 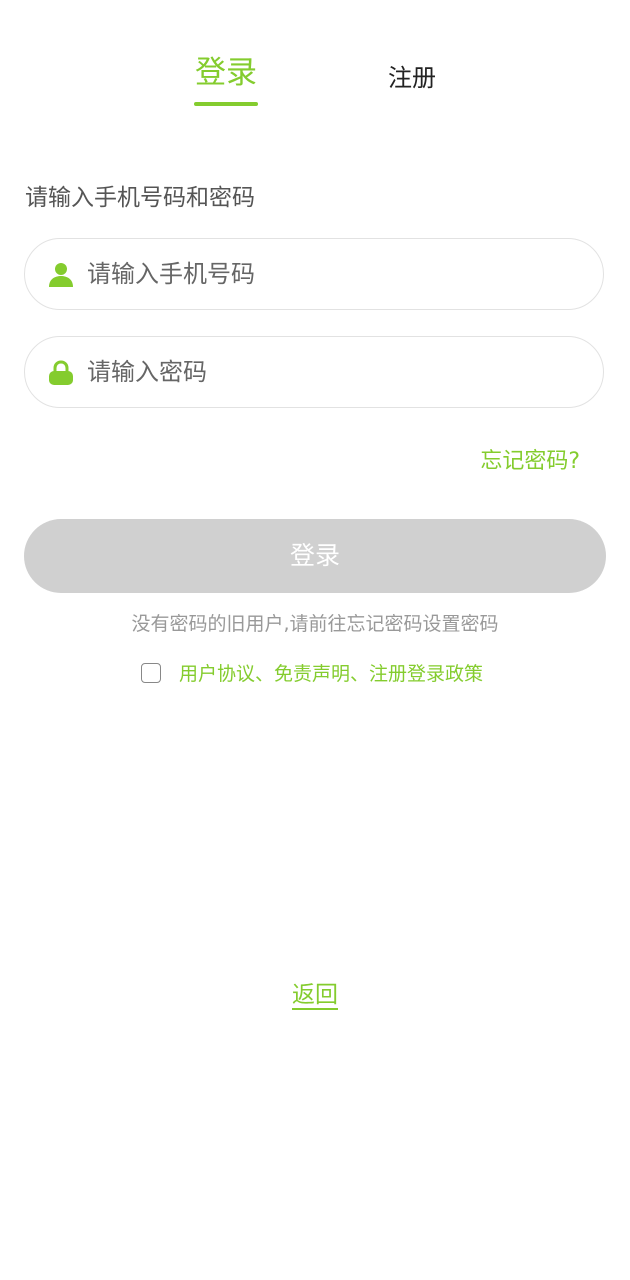 What do you see at coordinates (140, 198) in the screenshot?
I see `form-prompt: 请输入手机号码和密码` at bounding box center [140, 198].